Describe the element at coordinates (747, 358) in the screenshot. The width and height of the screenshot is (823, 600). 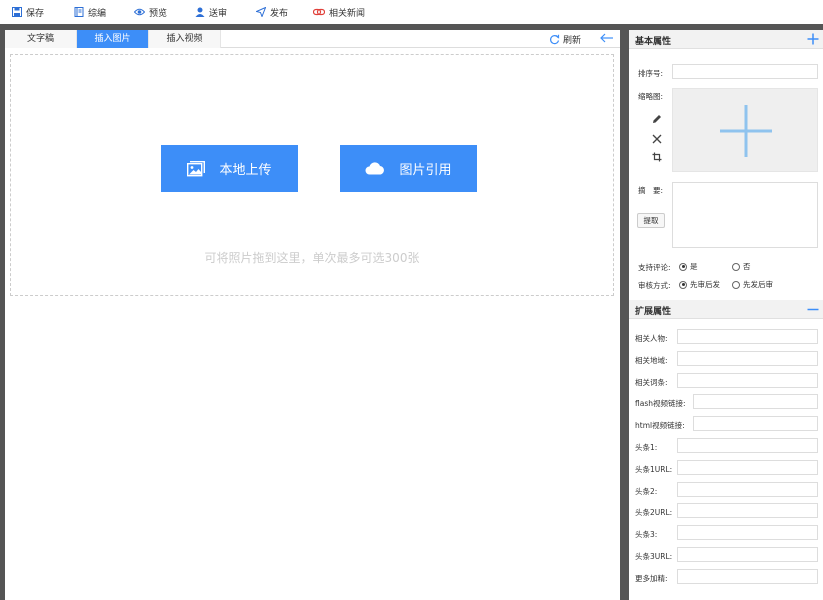
I see `related-region-input` at that location.